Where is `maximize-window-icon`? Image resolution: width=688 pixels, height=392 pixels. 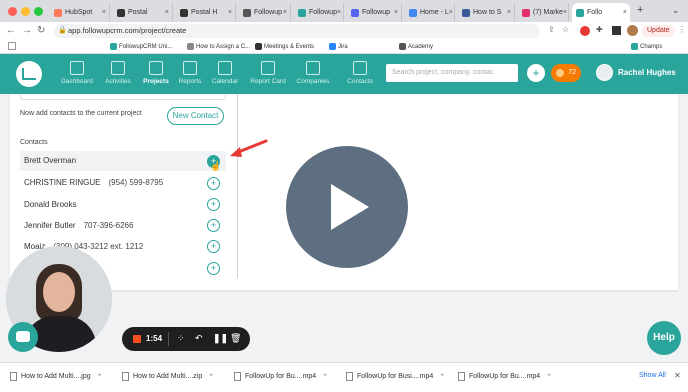 maximize-window-icon is located at coordinates (38, 11).